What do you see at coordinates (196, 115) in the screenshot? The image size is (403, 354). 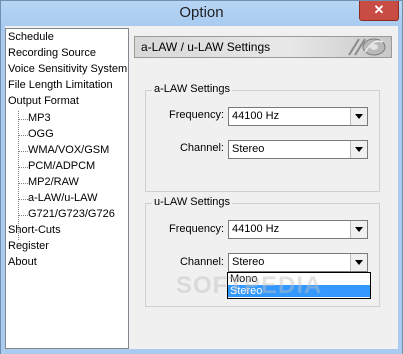 I see `alaw-frequency-label: Frequency:` at bounding box center [196, 115].